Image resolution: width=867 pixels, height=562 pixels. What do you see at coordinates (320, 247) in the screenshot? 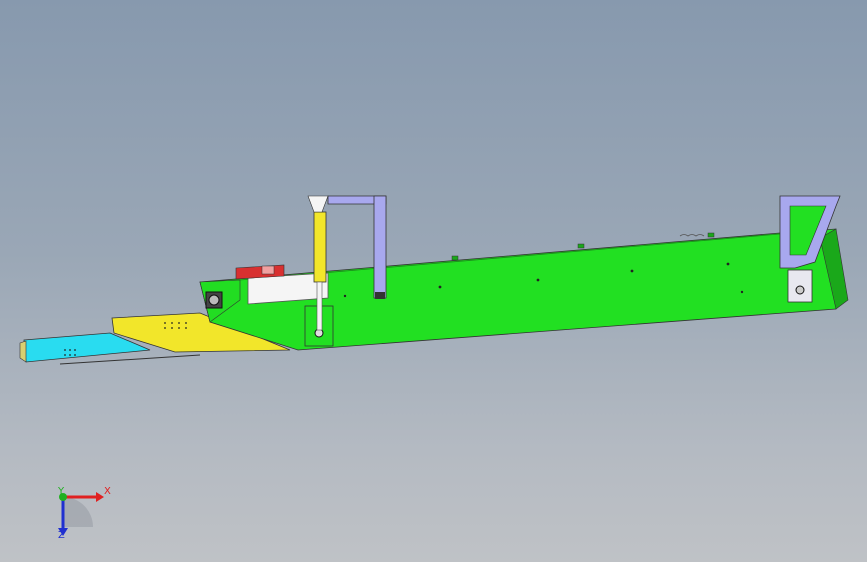
I see `actuator-cylinder` at bounding box center [320, 247].